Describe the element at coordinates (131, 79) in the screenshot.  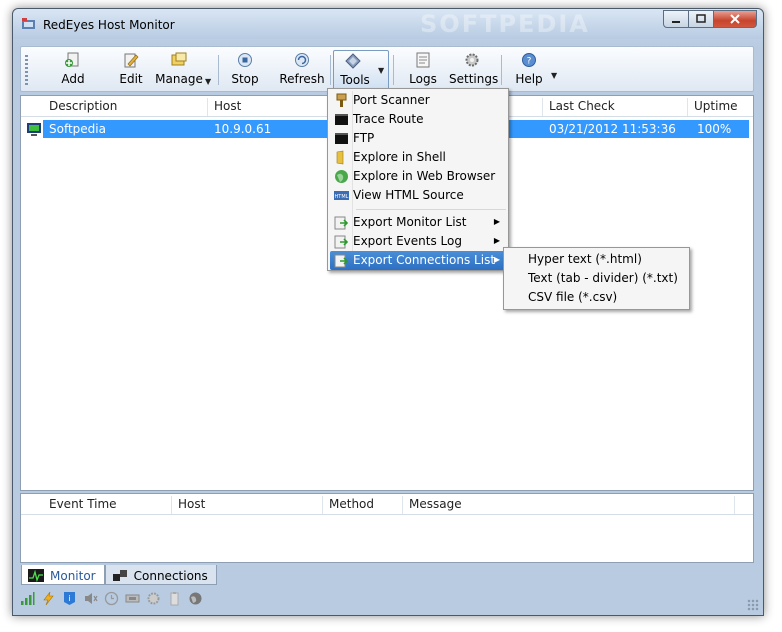
I see `edit-label: Edit` at that location.